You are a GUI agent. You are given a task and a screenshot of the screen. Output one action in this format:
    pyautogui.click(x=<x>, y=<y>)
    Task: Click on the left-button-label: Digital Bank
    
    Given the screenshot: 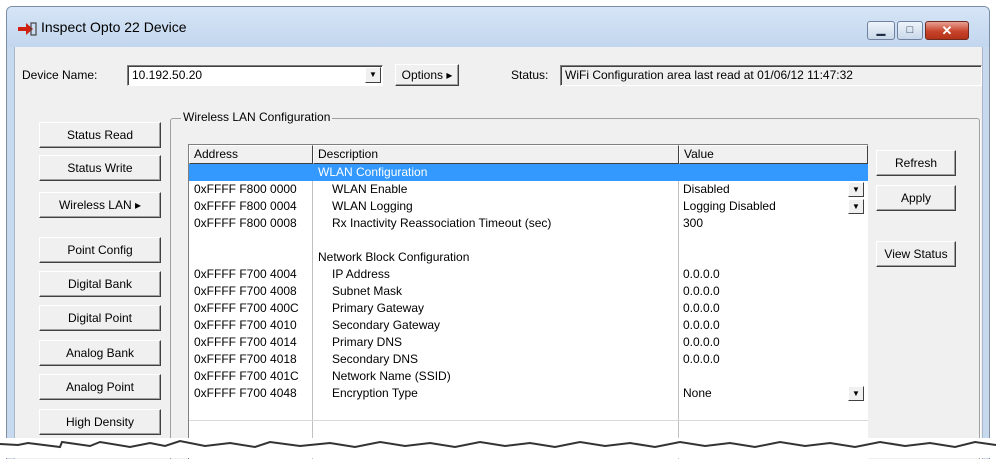 What is the action you would take?
    pyautogui.click(x=100, y=284)
    